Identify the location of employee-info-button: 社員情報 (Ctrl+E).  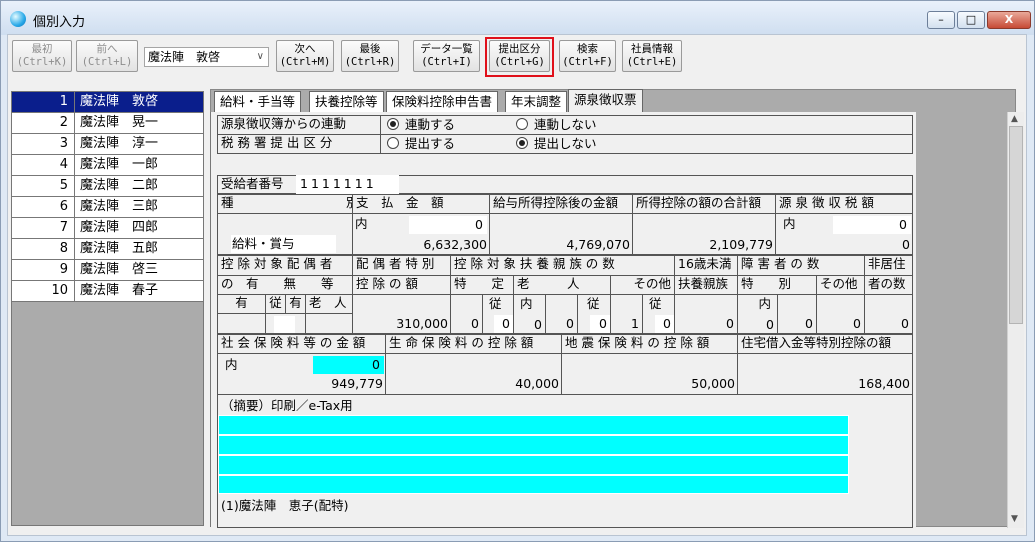
(652, 56).